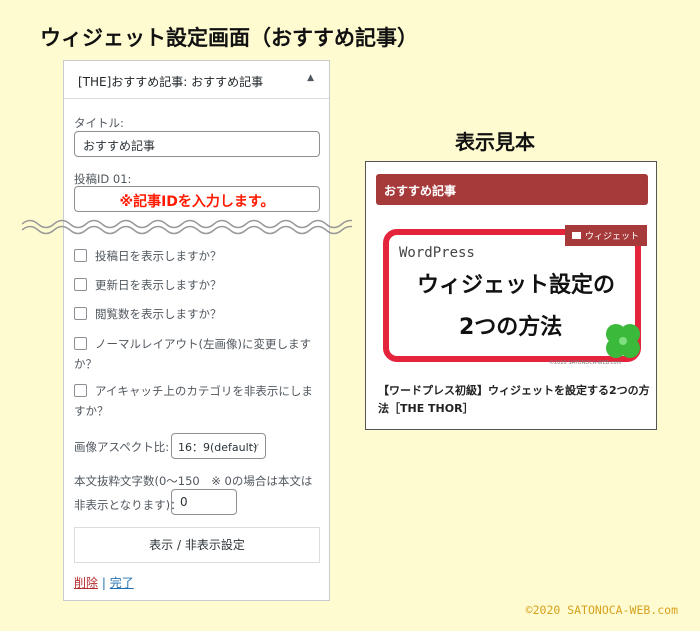  I want to click on thumbnail-title-line1: ウィジェット設定の, so click(516, 285).